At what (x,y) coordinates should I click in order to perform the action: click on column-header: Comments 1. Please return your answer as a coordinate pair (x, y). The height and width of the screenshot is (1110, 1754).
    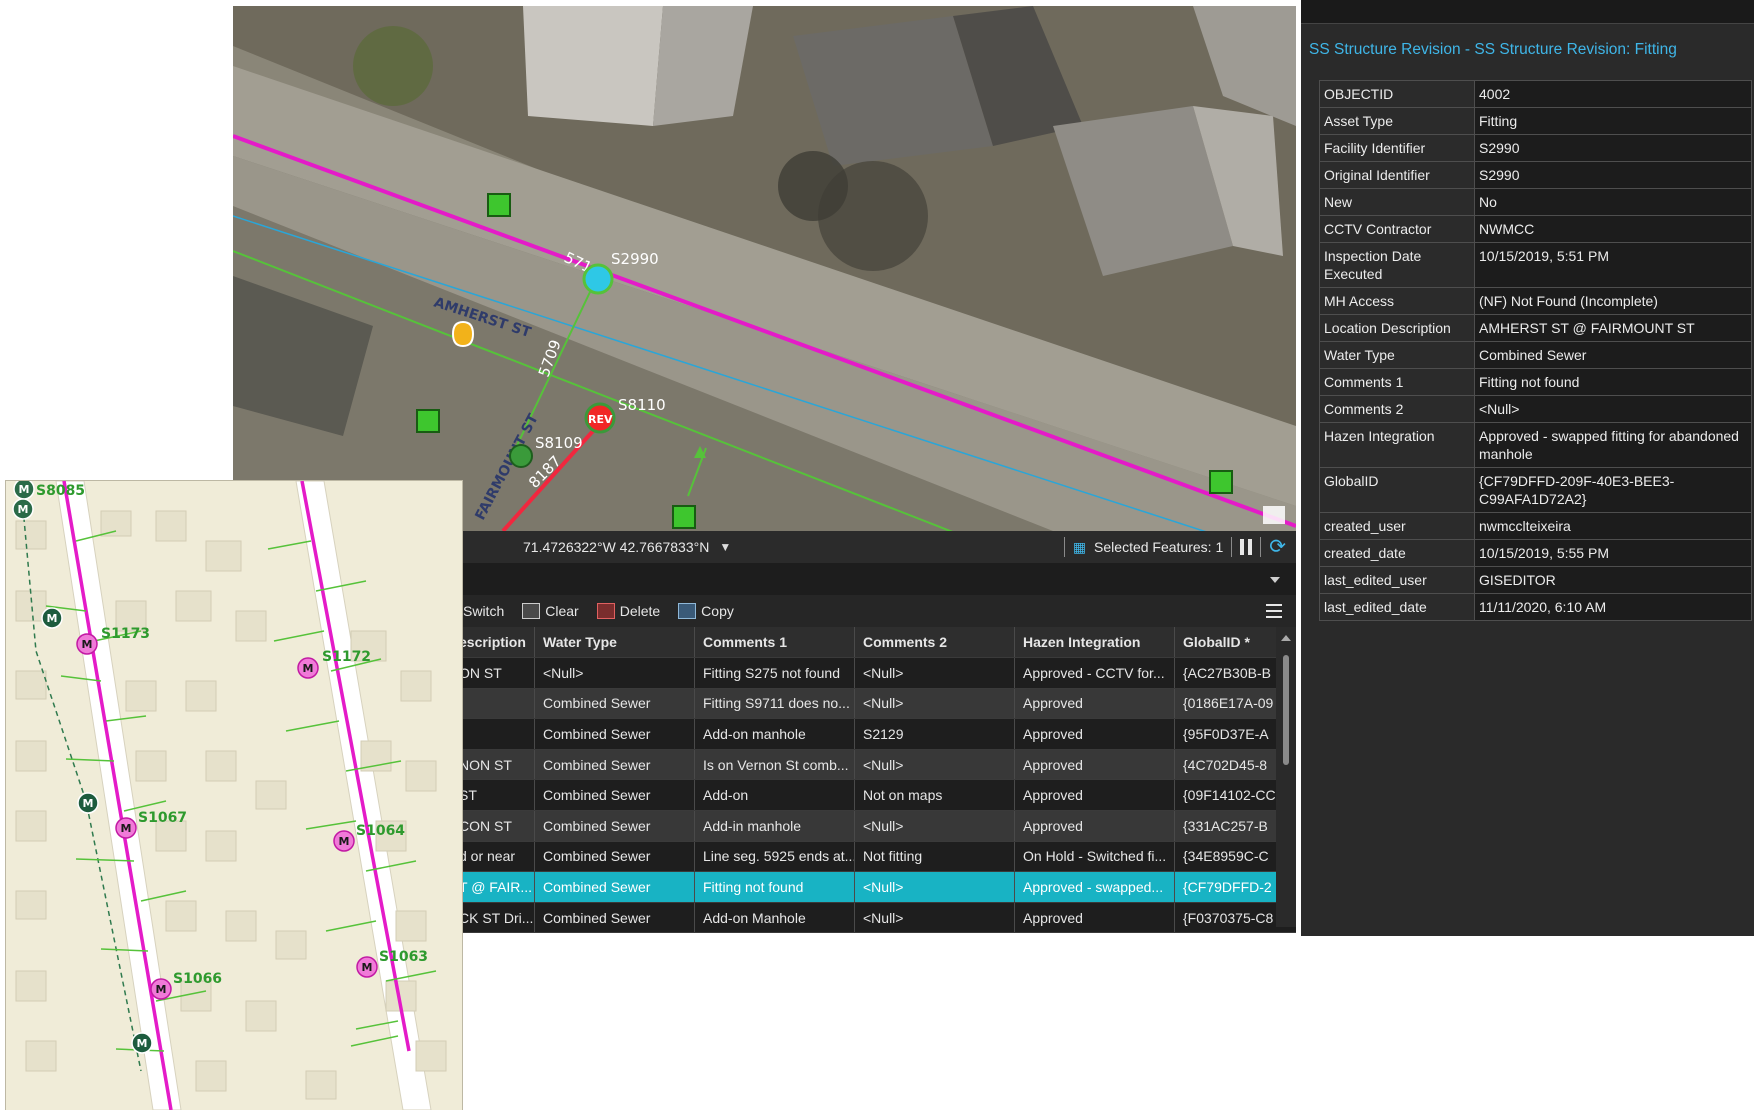
    Looking at the image, I should click on (775, 642).